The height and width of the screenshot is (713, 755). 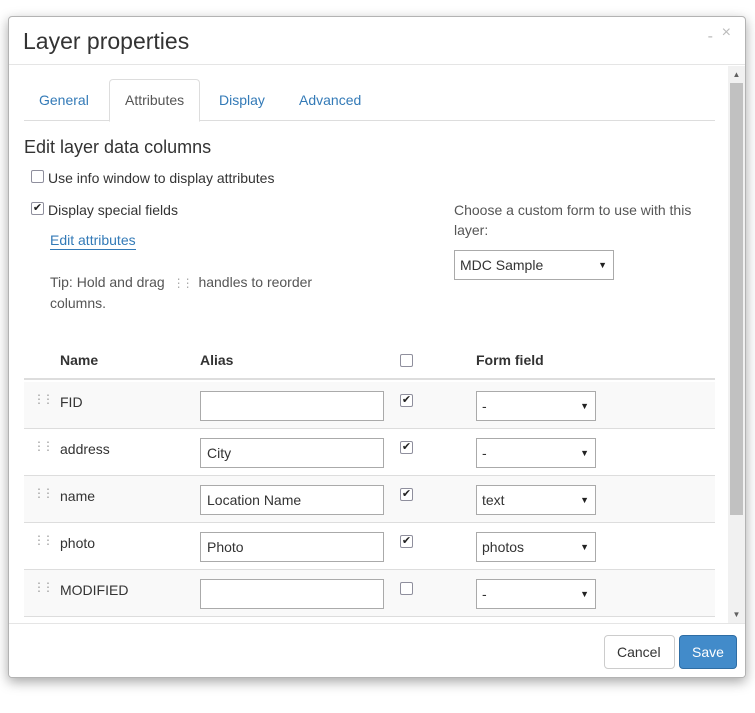 I want to click on vertical-scrollbar: ▲ ▼, so click(x=736, y=344).